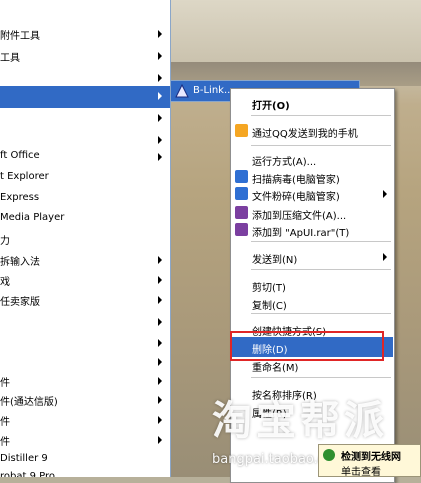 The width and height of the screenshot is (421, 483). I want to click on context-menu-item-label: 复制(C), so click(269, 306).